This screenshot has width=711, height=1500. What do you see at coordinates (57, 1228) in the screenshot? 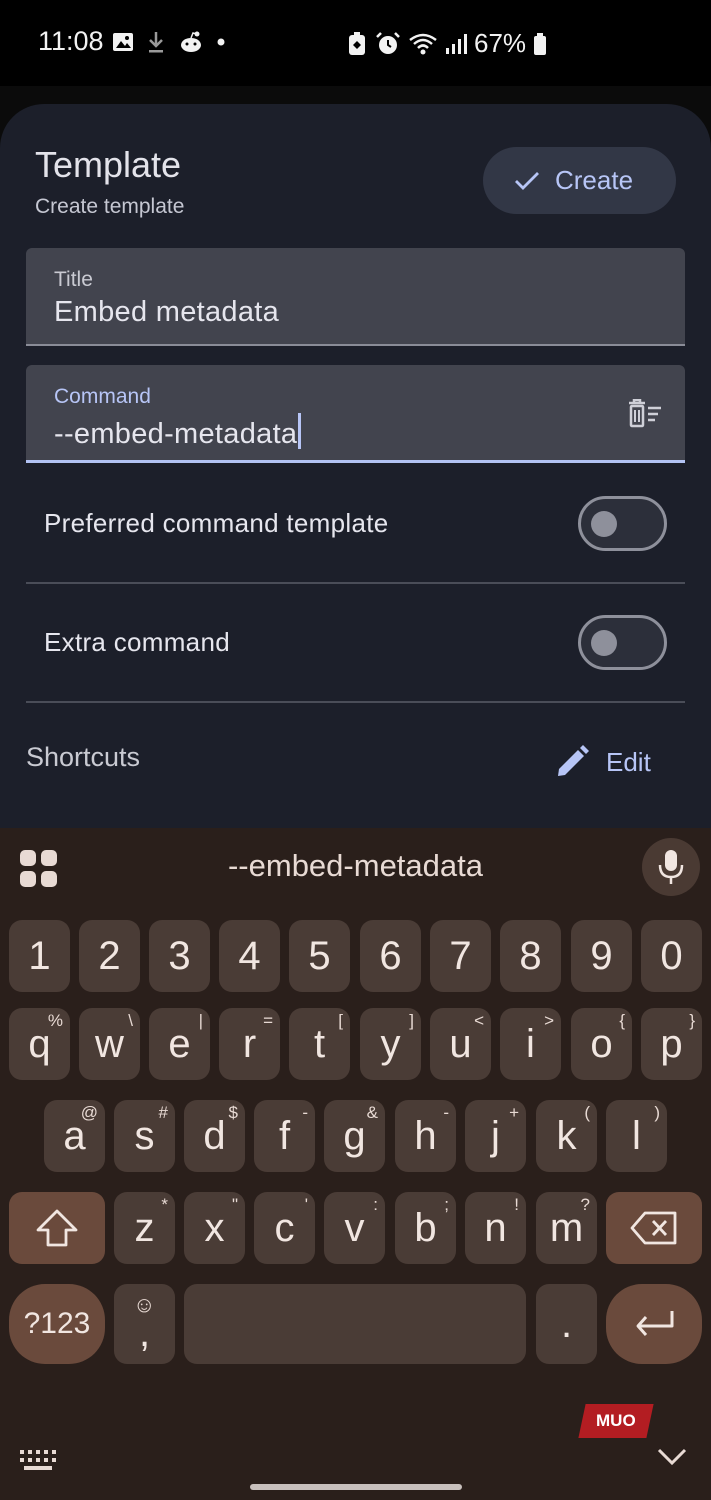
I see `shift-key` at bounding box center [57, 1228].